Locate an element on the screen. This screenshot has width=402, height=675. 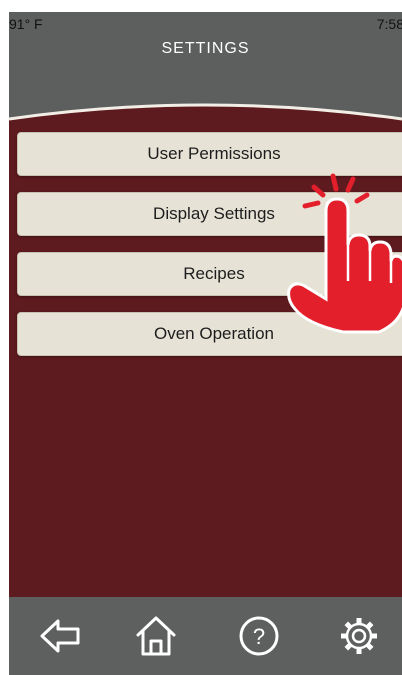
tap-hand-icon is located at coordinates (344, 253).